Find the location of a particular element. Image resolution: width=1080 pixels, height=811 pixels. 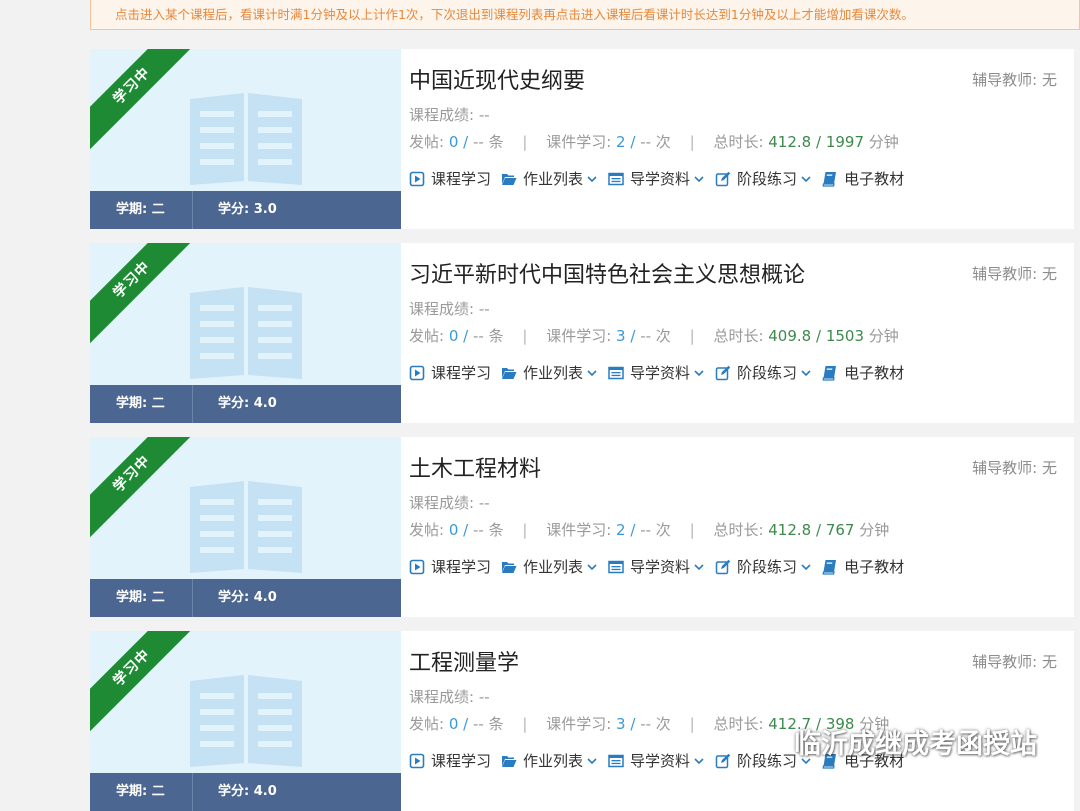

course-title: 工程测量学 is located at coordinates (464, 661).